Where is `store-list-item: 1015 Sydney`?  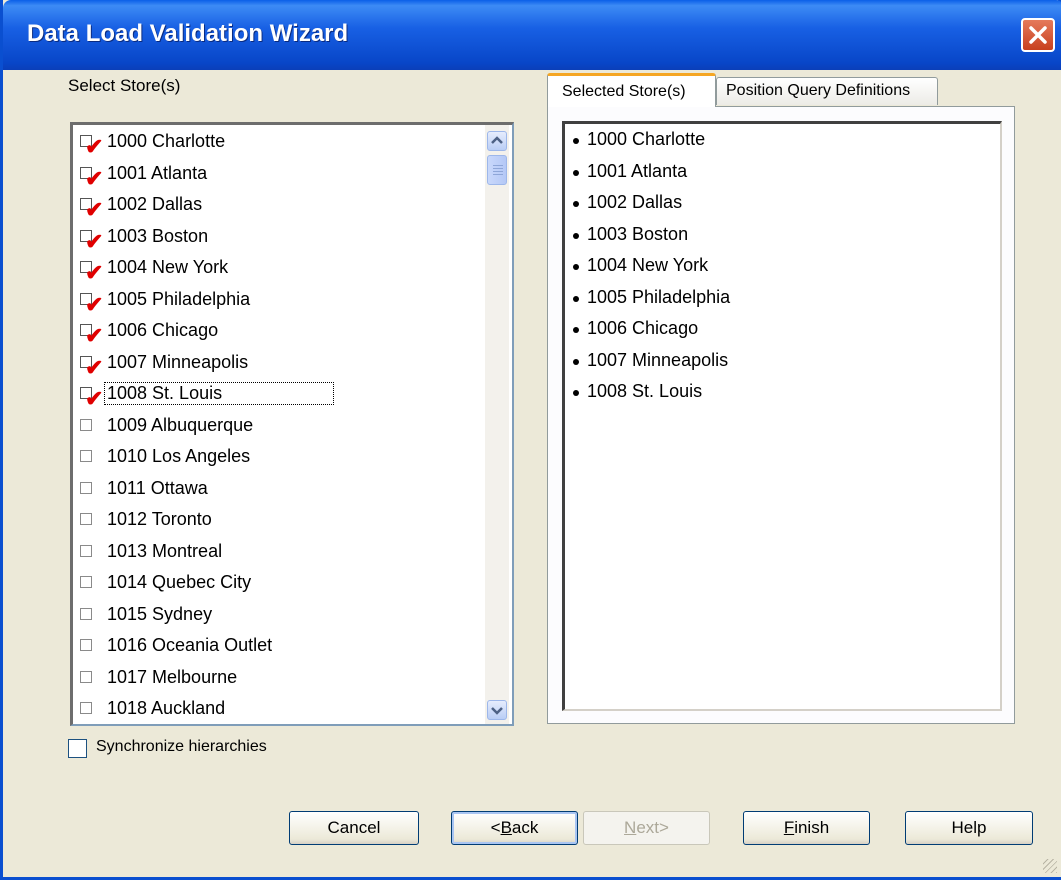 store-list-item: 1015 Sydney is located at coordinates (279, 614).